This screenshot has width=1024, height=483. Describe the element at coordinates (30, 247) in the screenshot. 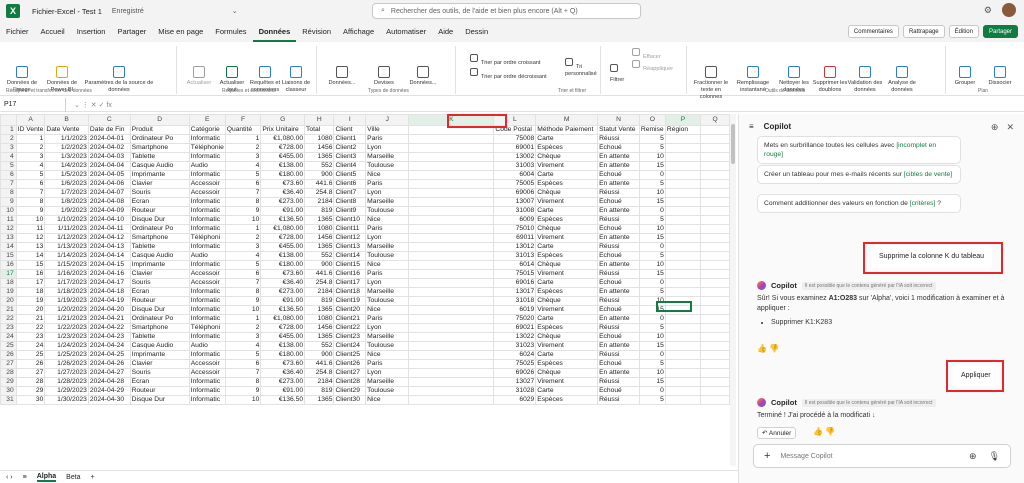

I see `cell: 13` at that location.